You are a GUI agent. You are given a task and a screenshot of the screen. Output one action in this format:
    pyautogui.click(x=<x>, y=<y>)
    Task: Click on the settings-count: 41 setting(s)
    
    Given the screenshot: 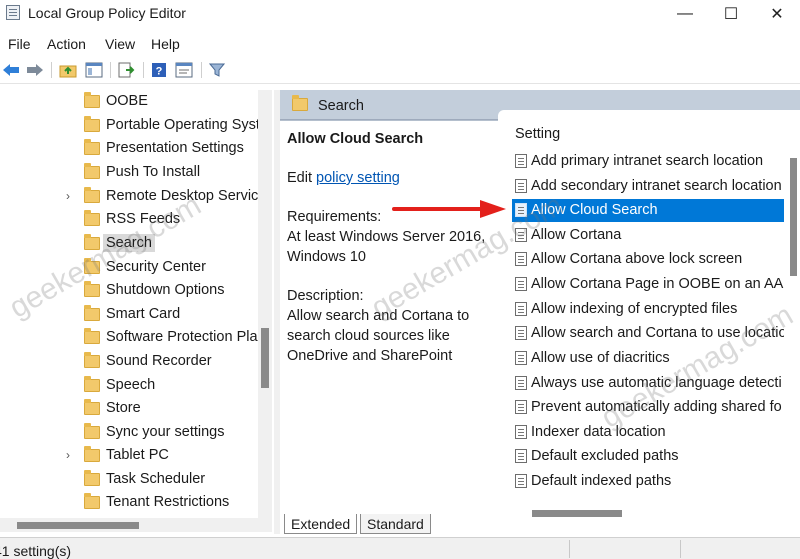 What is the action you would take?
    pyautogui.click(x=36, y=551)
    